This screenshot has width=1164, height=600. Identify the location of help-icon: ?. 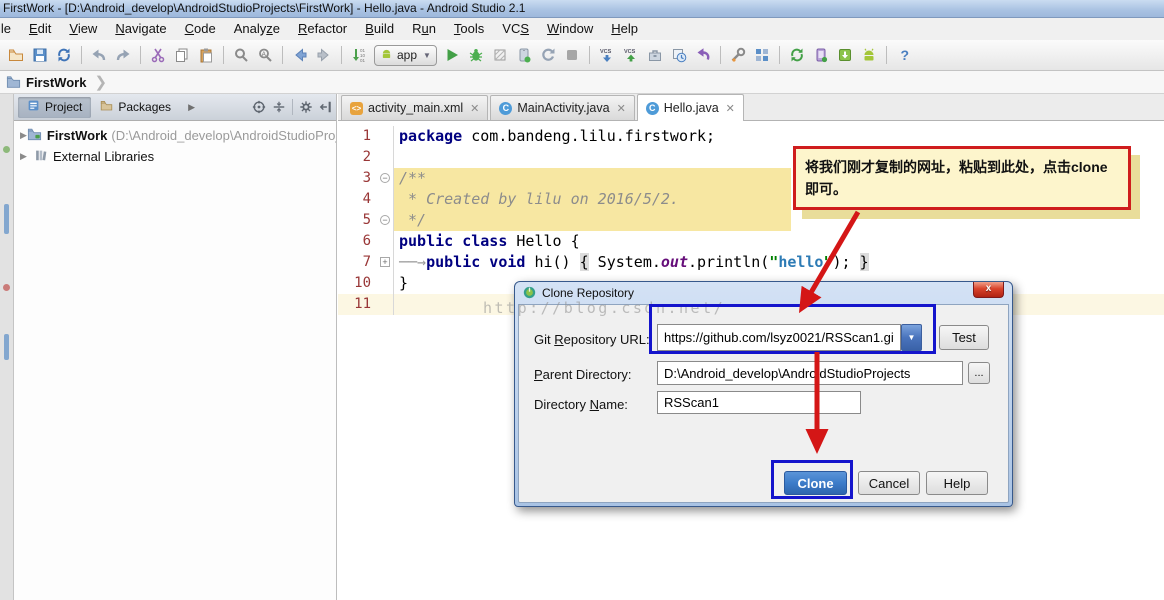
(904, 55).